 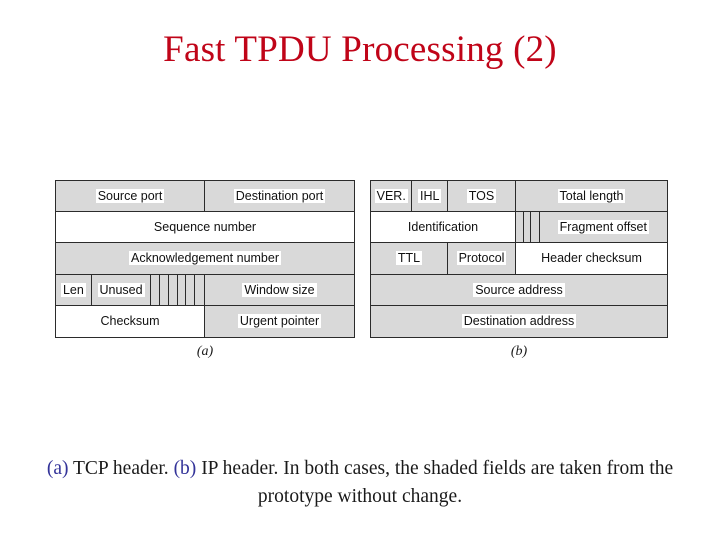 I want to click on header-field-cell: IHL, so click(x=430, y=196).